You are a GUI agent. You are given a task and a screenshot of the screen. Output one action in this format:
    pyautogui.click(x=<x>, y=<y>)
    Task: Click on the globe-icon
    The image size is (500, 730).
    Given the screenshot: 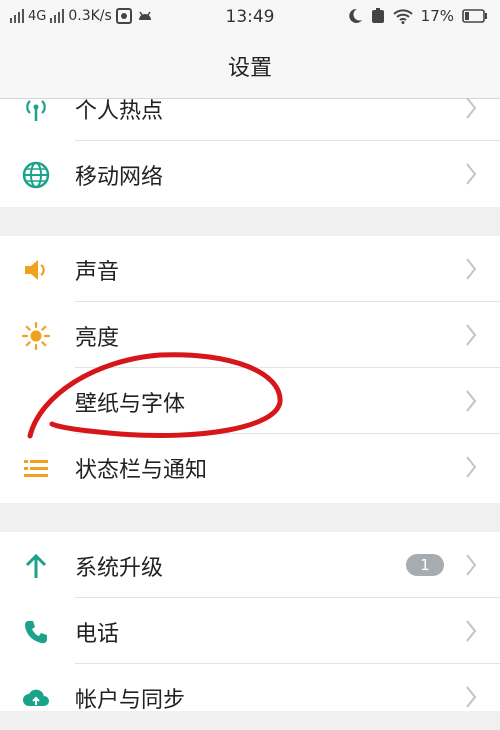 What is the action you would take?
    pyautogui.click(x=36, y=175)
    